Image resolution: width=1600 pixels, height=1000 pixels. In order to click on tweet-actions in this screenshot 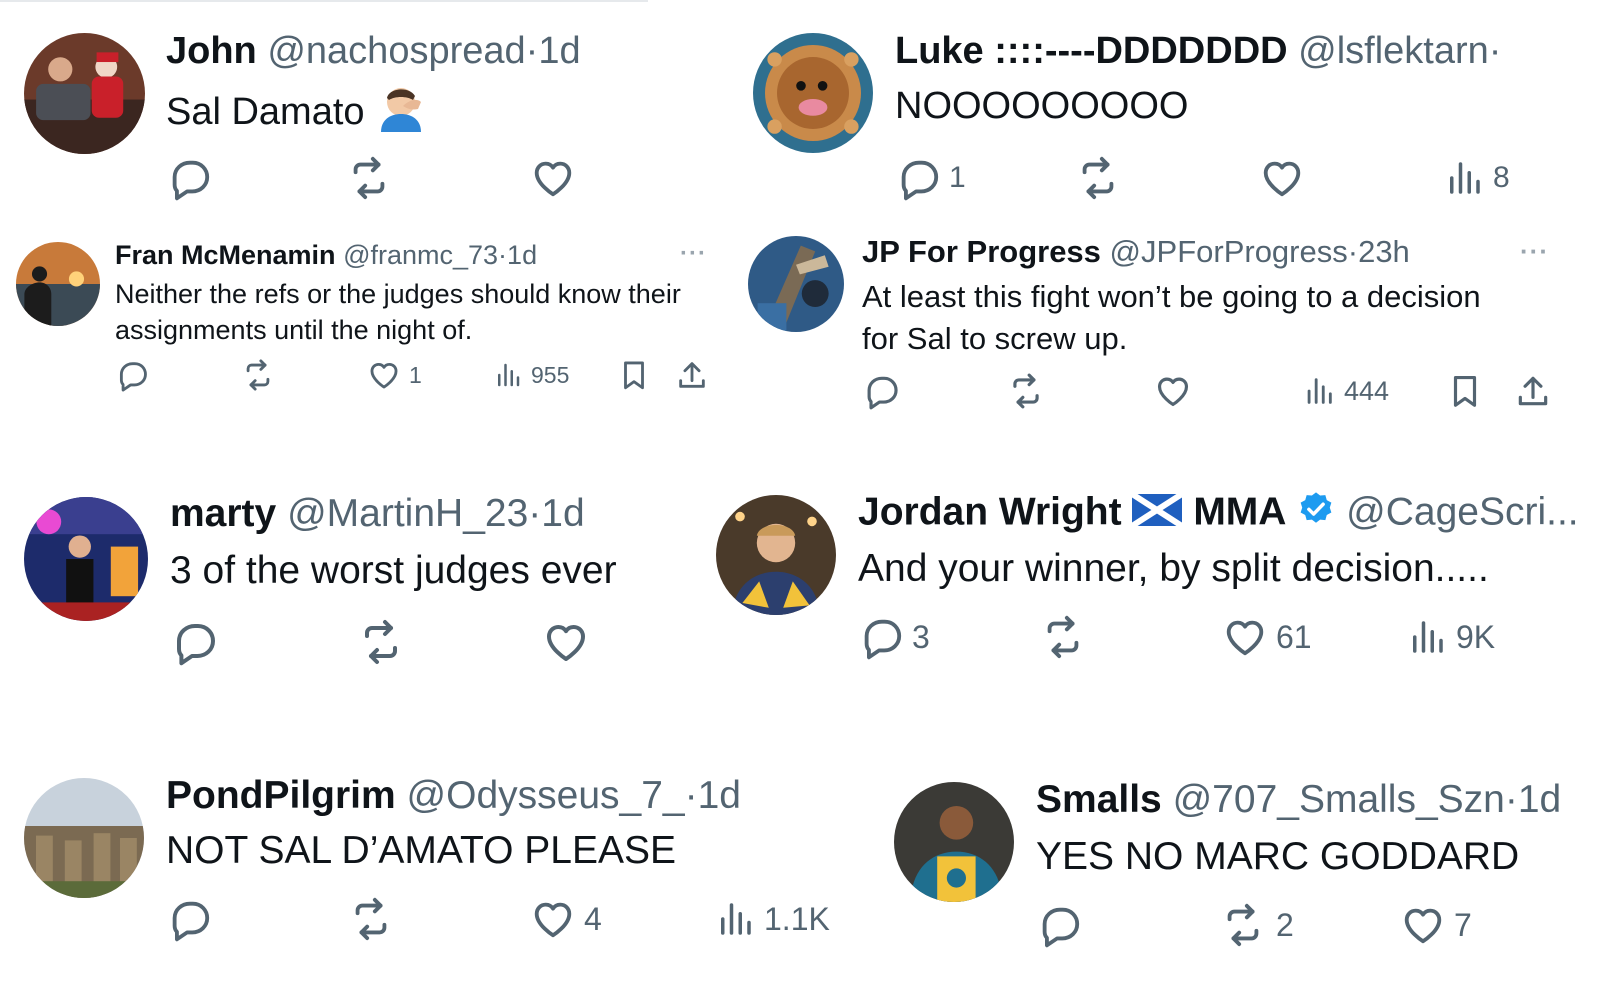, I will do `click(376, 178)`.